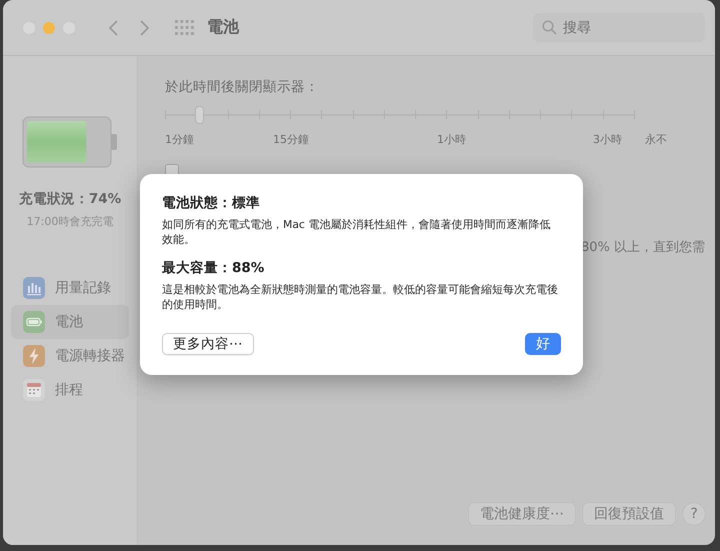 Image resolution: width=720 pixels, height=551 pixels. What do you see at coordinates (629, 514) in the screenshot?
I see `settings-button: 回復預設值` at bounding box center [629, 514].